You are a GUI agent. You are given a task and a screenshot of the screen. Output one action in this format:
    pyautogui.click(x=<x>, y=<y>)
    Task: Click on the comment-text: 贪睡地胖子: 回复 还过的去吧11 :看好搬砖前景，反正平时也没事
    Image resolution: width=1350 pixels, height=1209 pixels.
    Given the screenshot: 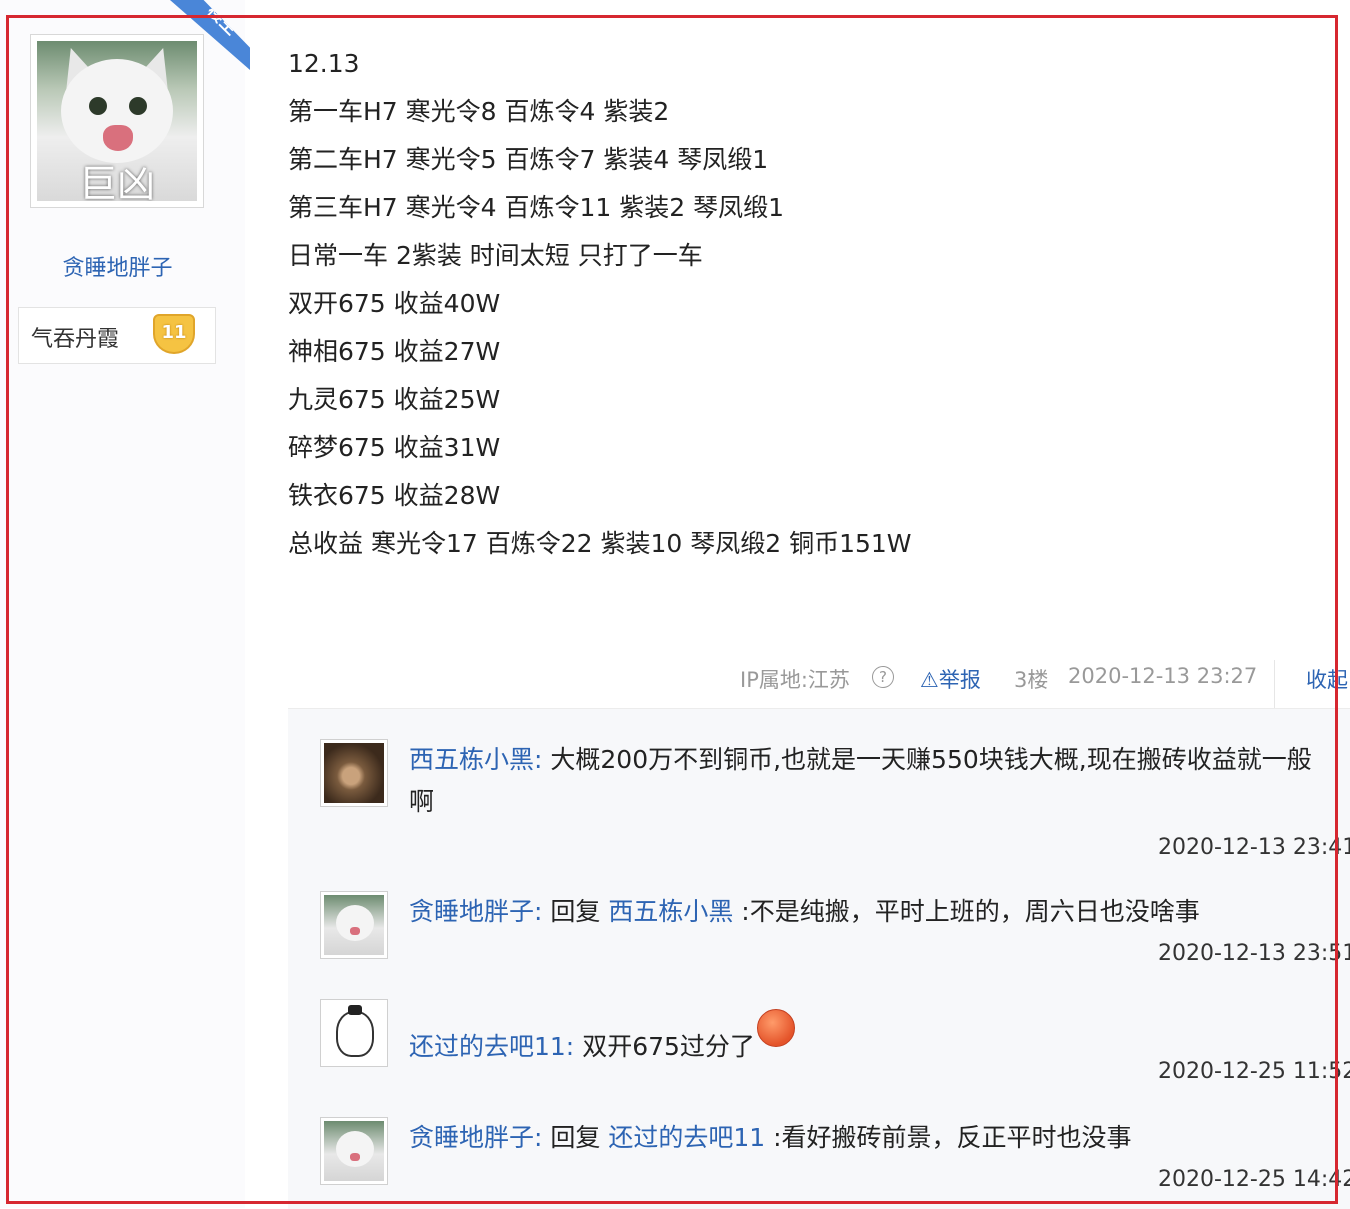 What is the action you would take?
    pyautogui.click(x=770, y=1138)
    